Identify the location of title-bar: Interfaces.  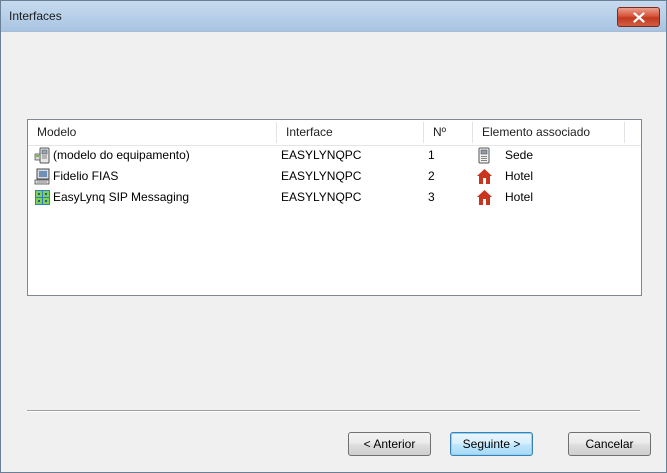
(333, 16).